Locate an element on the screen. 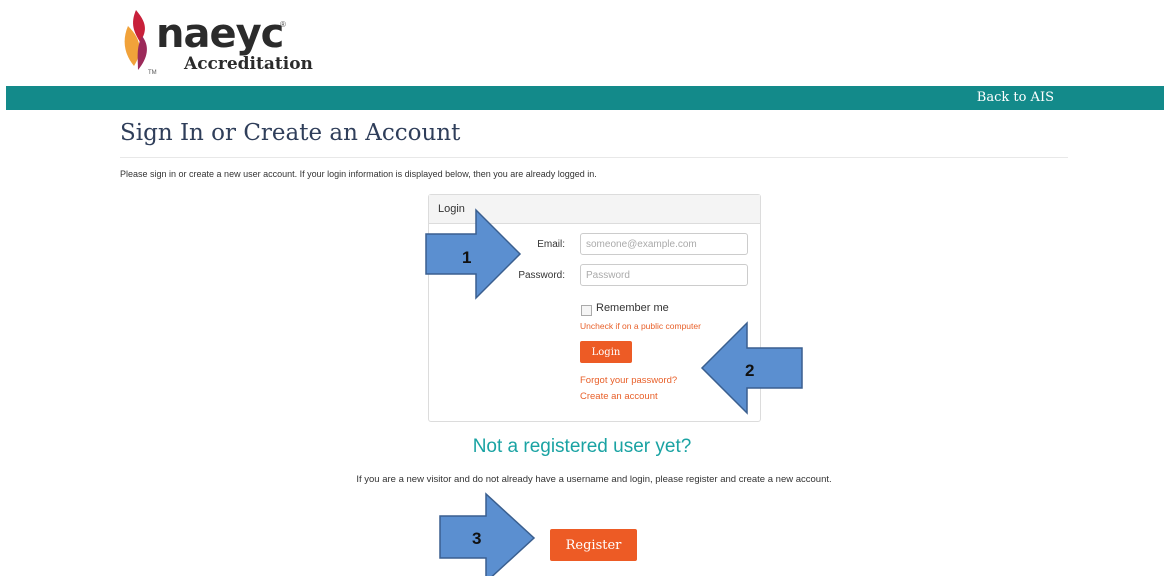 This screenshot has height=576, width=1164. password-input is located at coordinates (664, 275).